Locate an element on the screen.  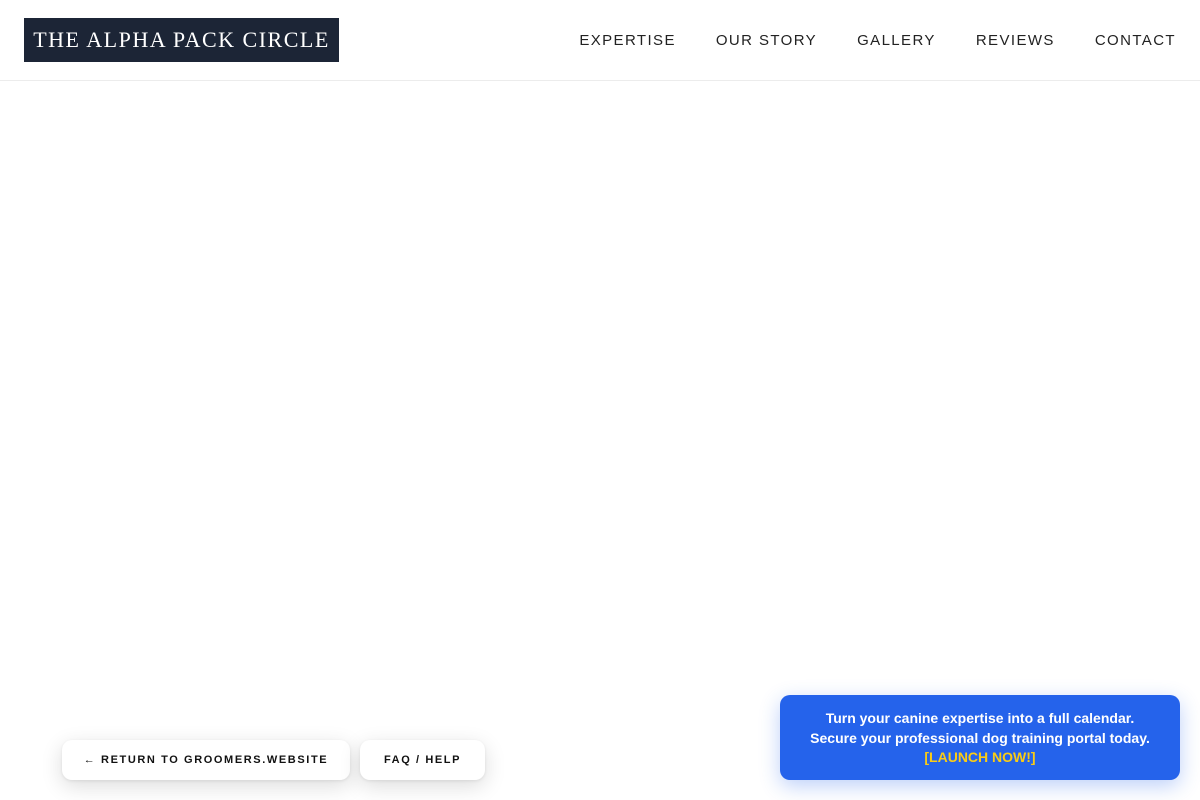
nav-item-contact: CONTACT is located at coordinates (1135, 40).